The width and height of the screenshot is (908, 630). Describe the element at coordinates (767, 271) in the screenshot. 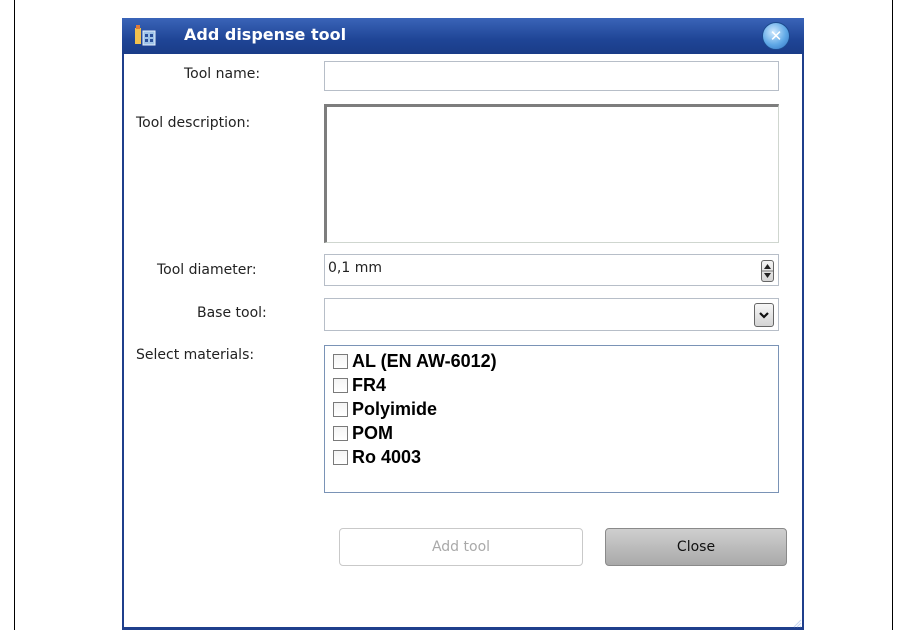

I see `spinner-arrows-icon` at that location.